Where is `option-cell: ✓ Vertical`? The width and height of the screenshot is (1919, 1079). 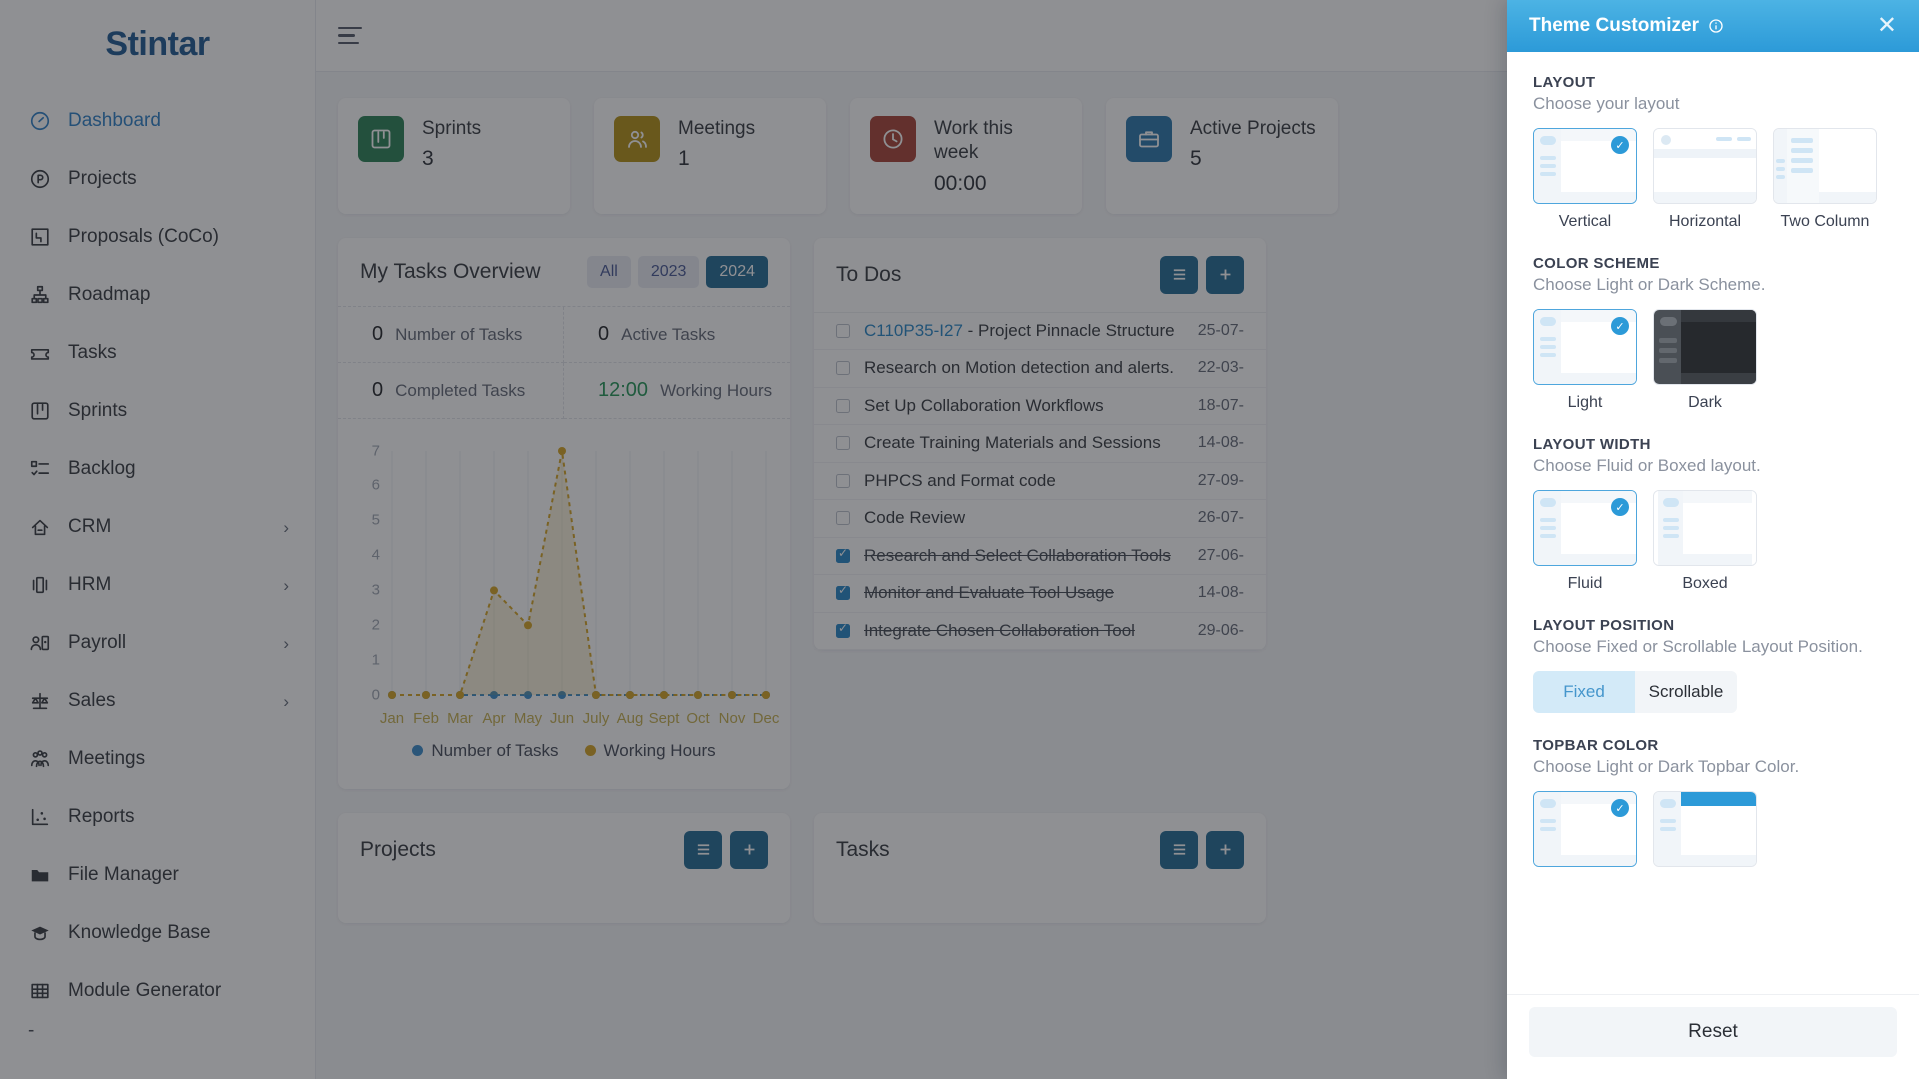
option-cell: ✓ Vertical is located at coordinates (1585, 179).